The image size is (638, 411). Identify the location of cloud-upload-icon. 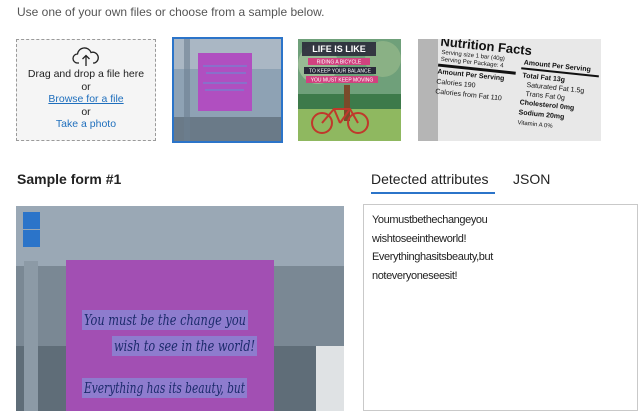
(86, 57).